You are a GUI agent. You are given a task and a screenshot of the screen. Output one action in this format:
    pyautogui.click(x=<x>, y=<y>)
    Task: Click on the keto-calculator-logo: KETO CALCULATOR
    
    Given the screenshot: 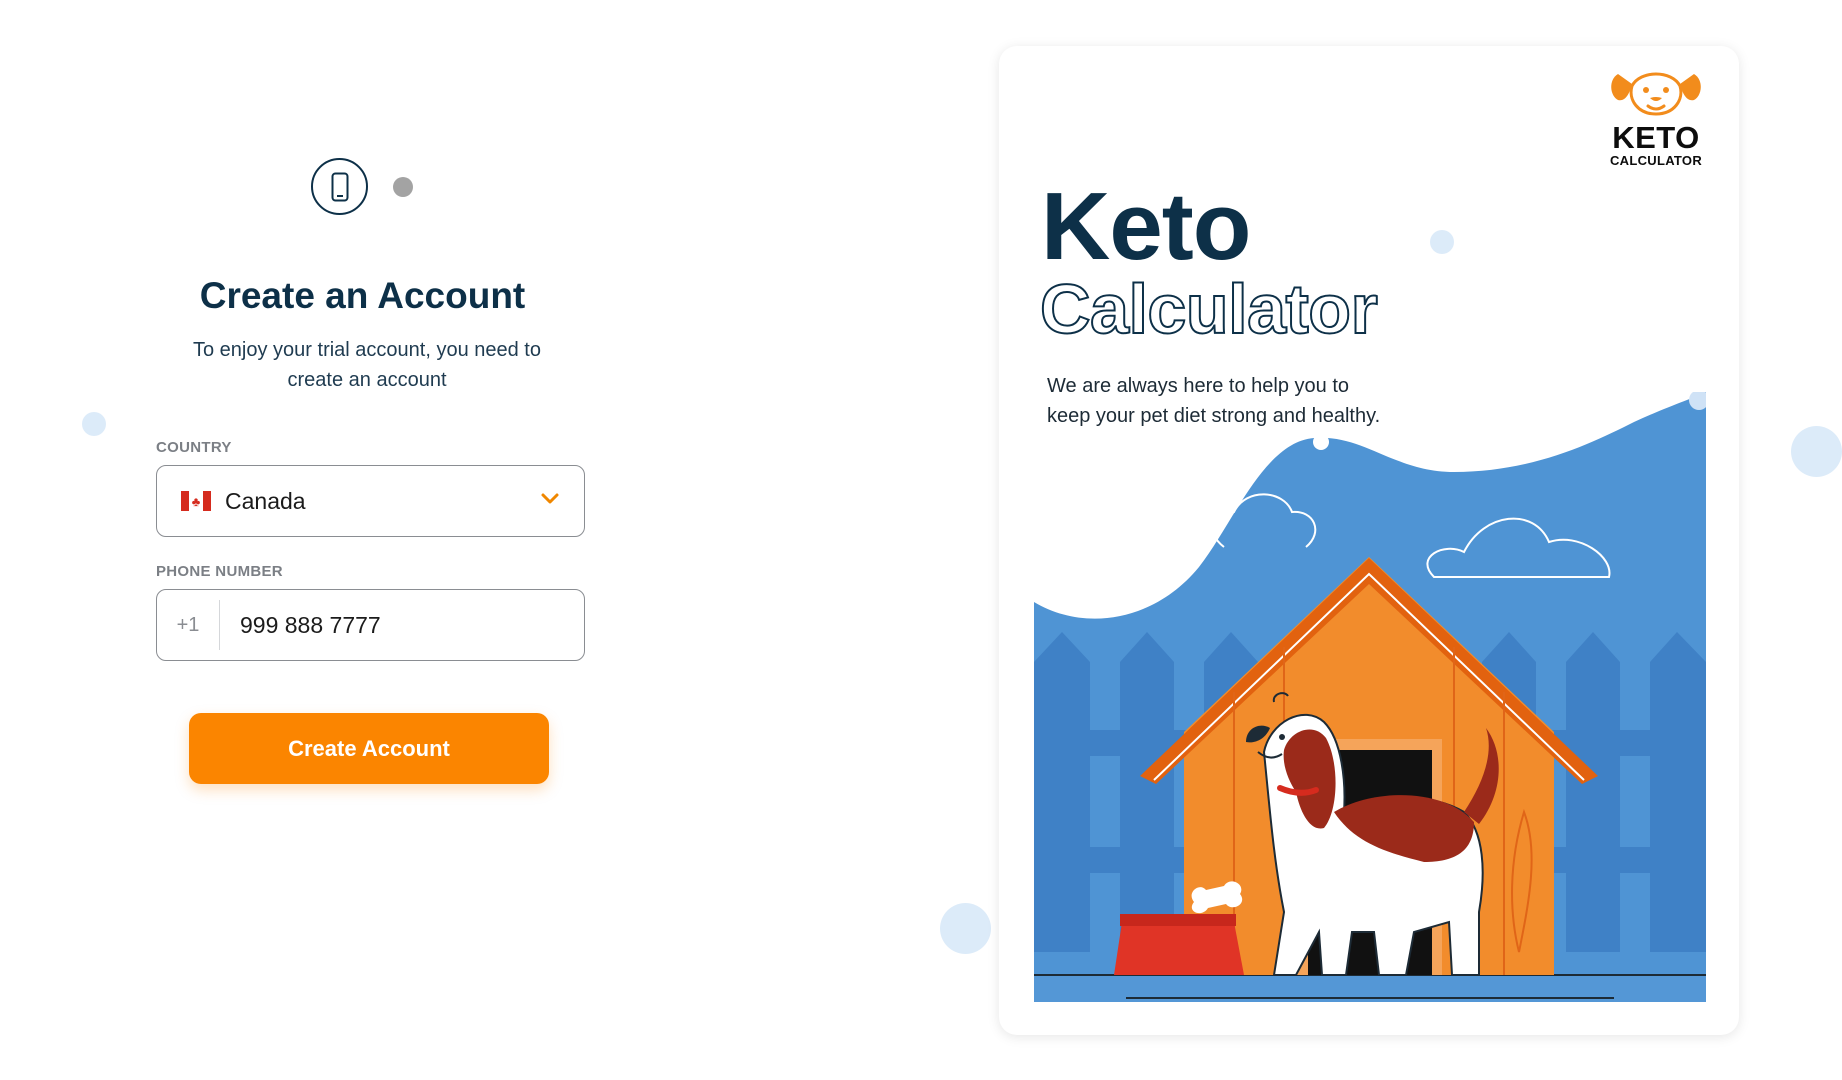 What is the action you would take?
    pyautogui.click(x=1656, y=117)
    